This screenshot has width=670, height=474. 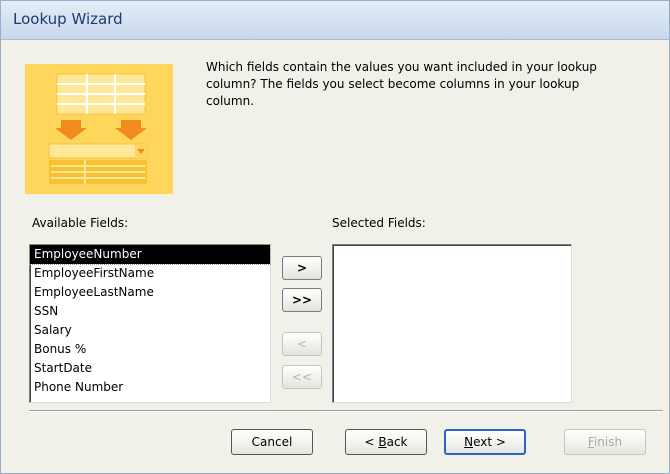 I want to click on back-button-prefix: <, so click(x=371, y=442).